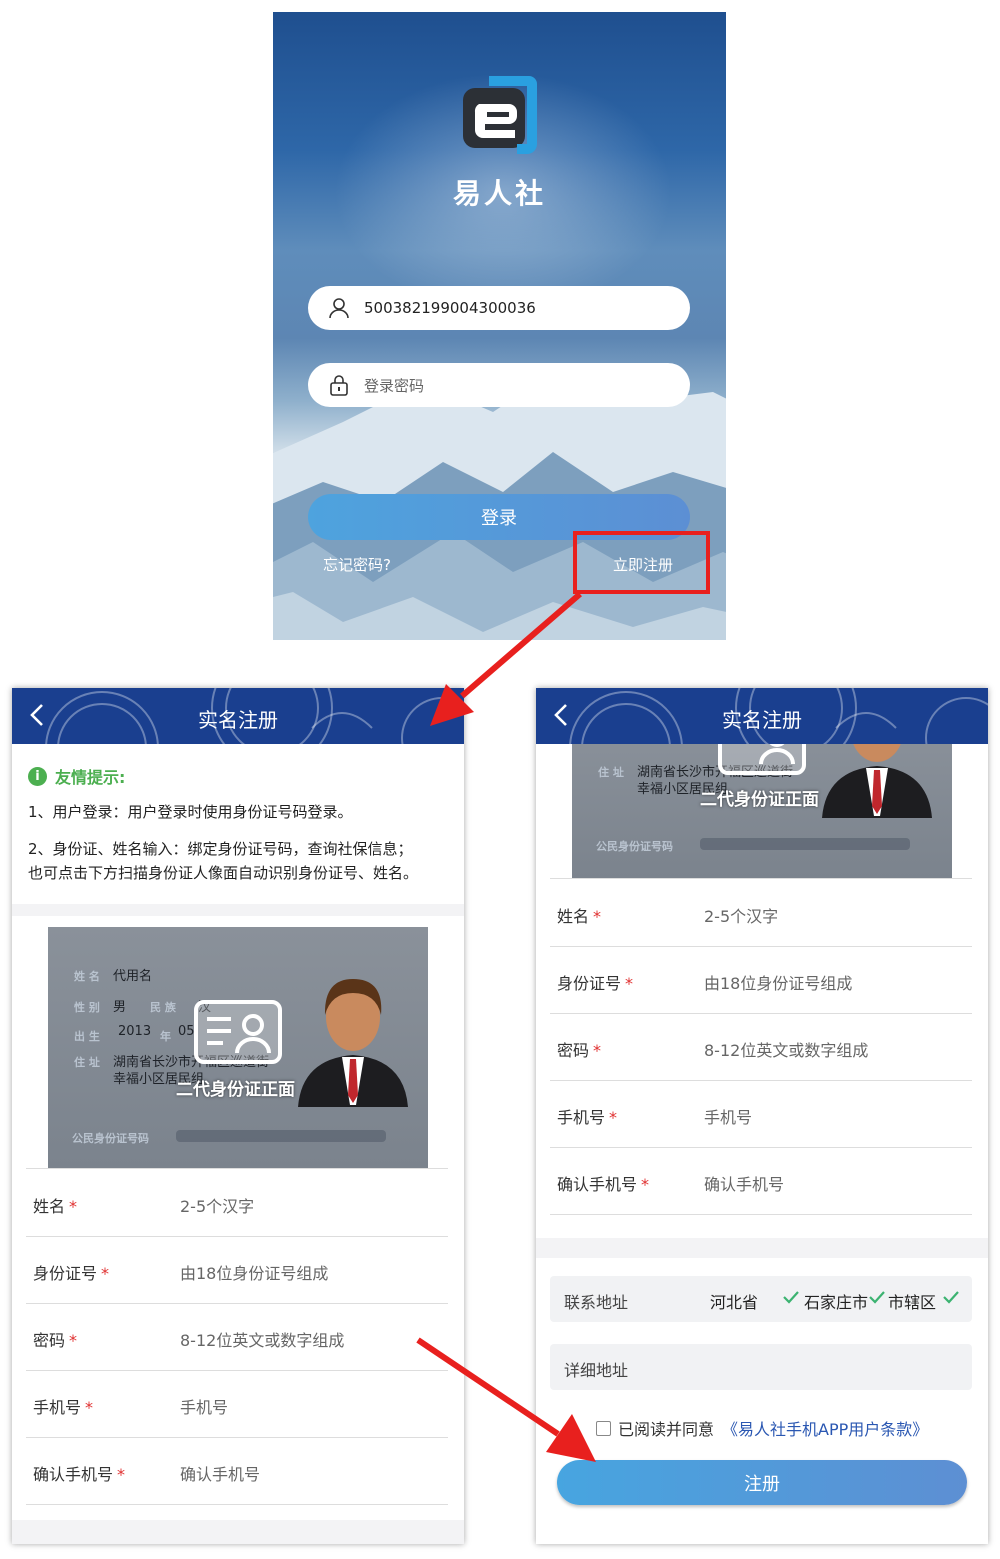 The image size is (1000, 1559). I want to click on register-highlight-box, so click(641, 562).